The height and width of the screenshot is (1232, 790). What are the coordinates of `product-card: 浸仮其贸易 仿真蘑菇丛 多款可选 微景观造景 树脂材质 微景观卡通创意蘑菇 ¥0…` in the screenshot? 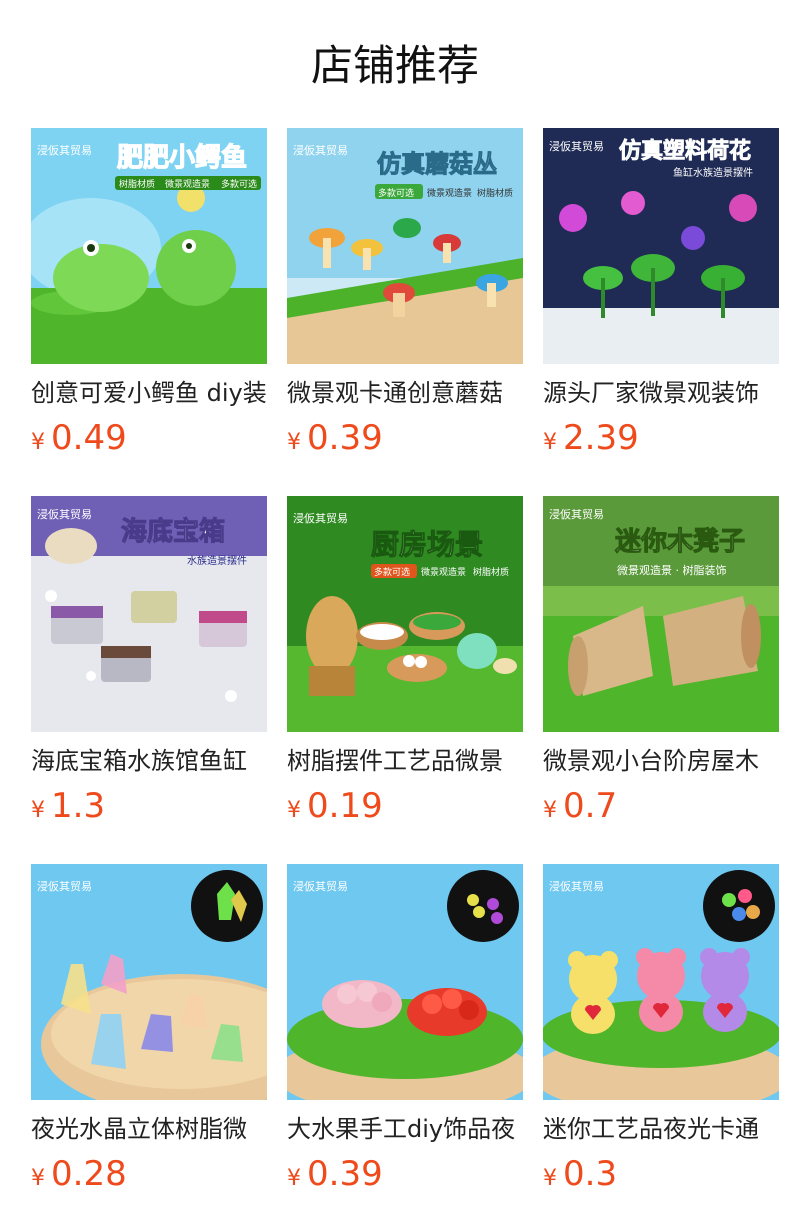 It's located at (405, 298).